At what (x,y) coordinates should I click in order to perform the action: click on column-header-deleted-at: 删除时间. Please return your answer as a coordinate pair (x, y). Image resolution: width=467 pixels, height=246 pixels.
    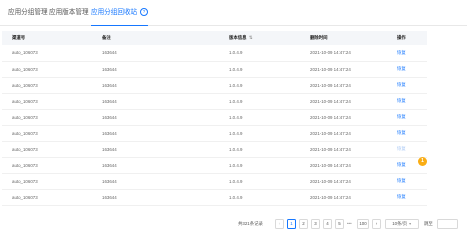
    Looking at the image, I should click on (319, 37).